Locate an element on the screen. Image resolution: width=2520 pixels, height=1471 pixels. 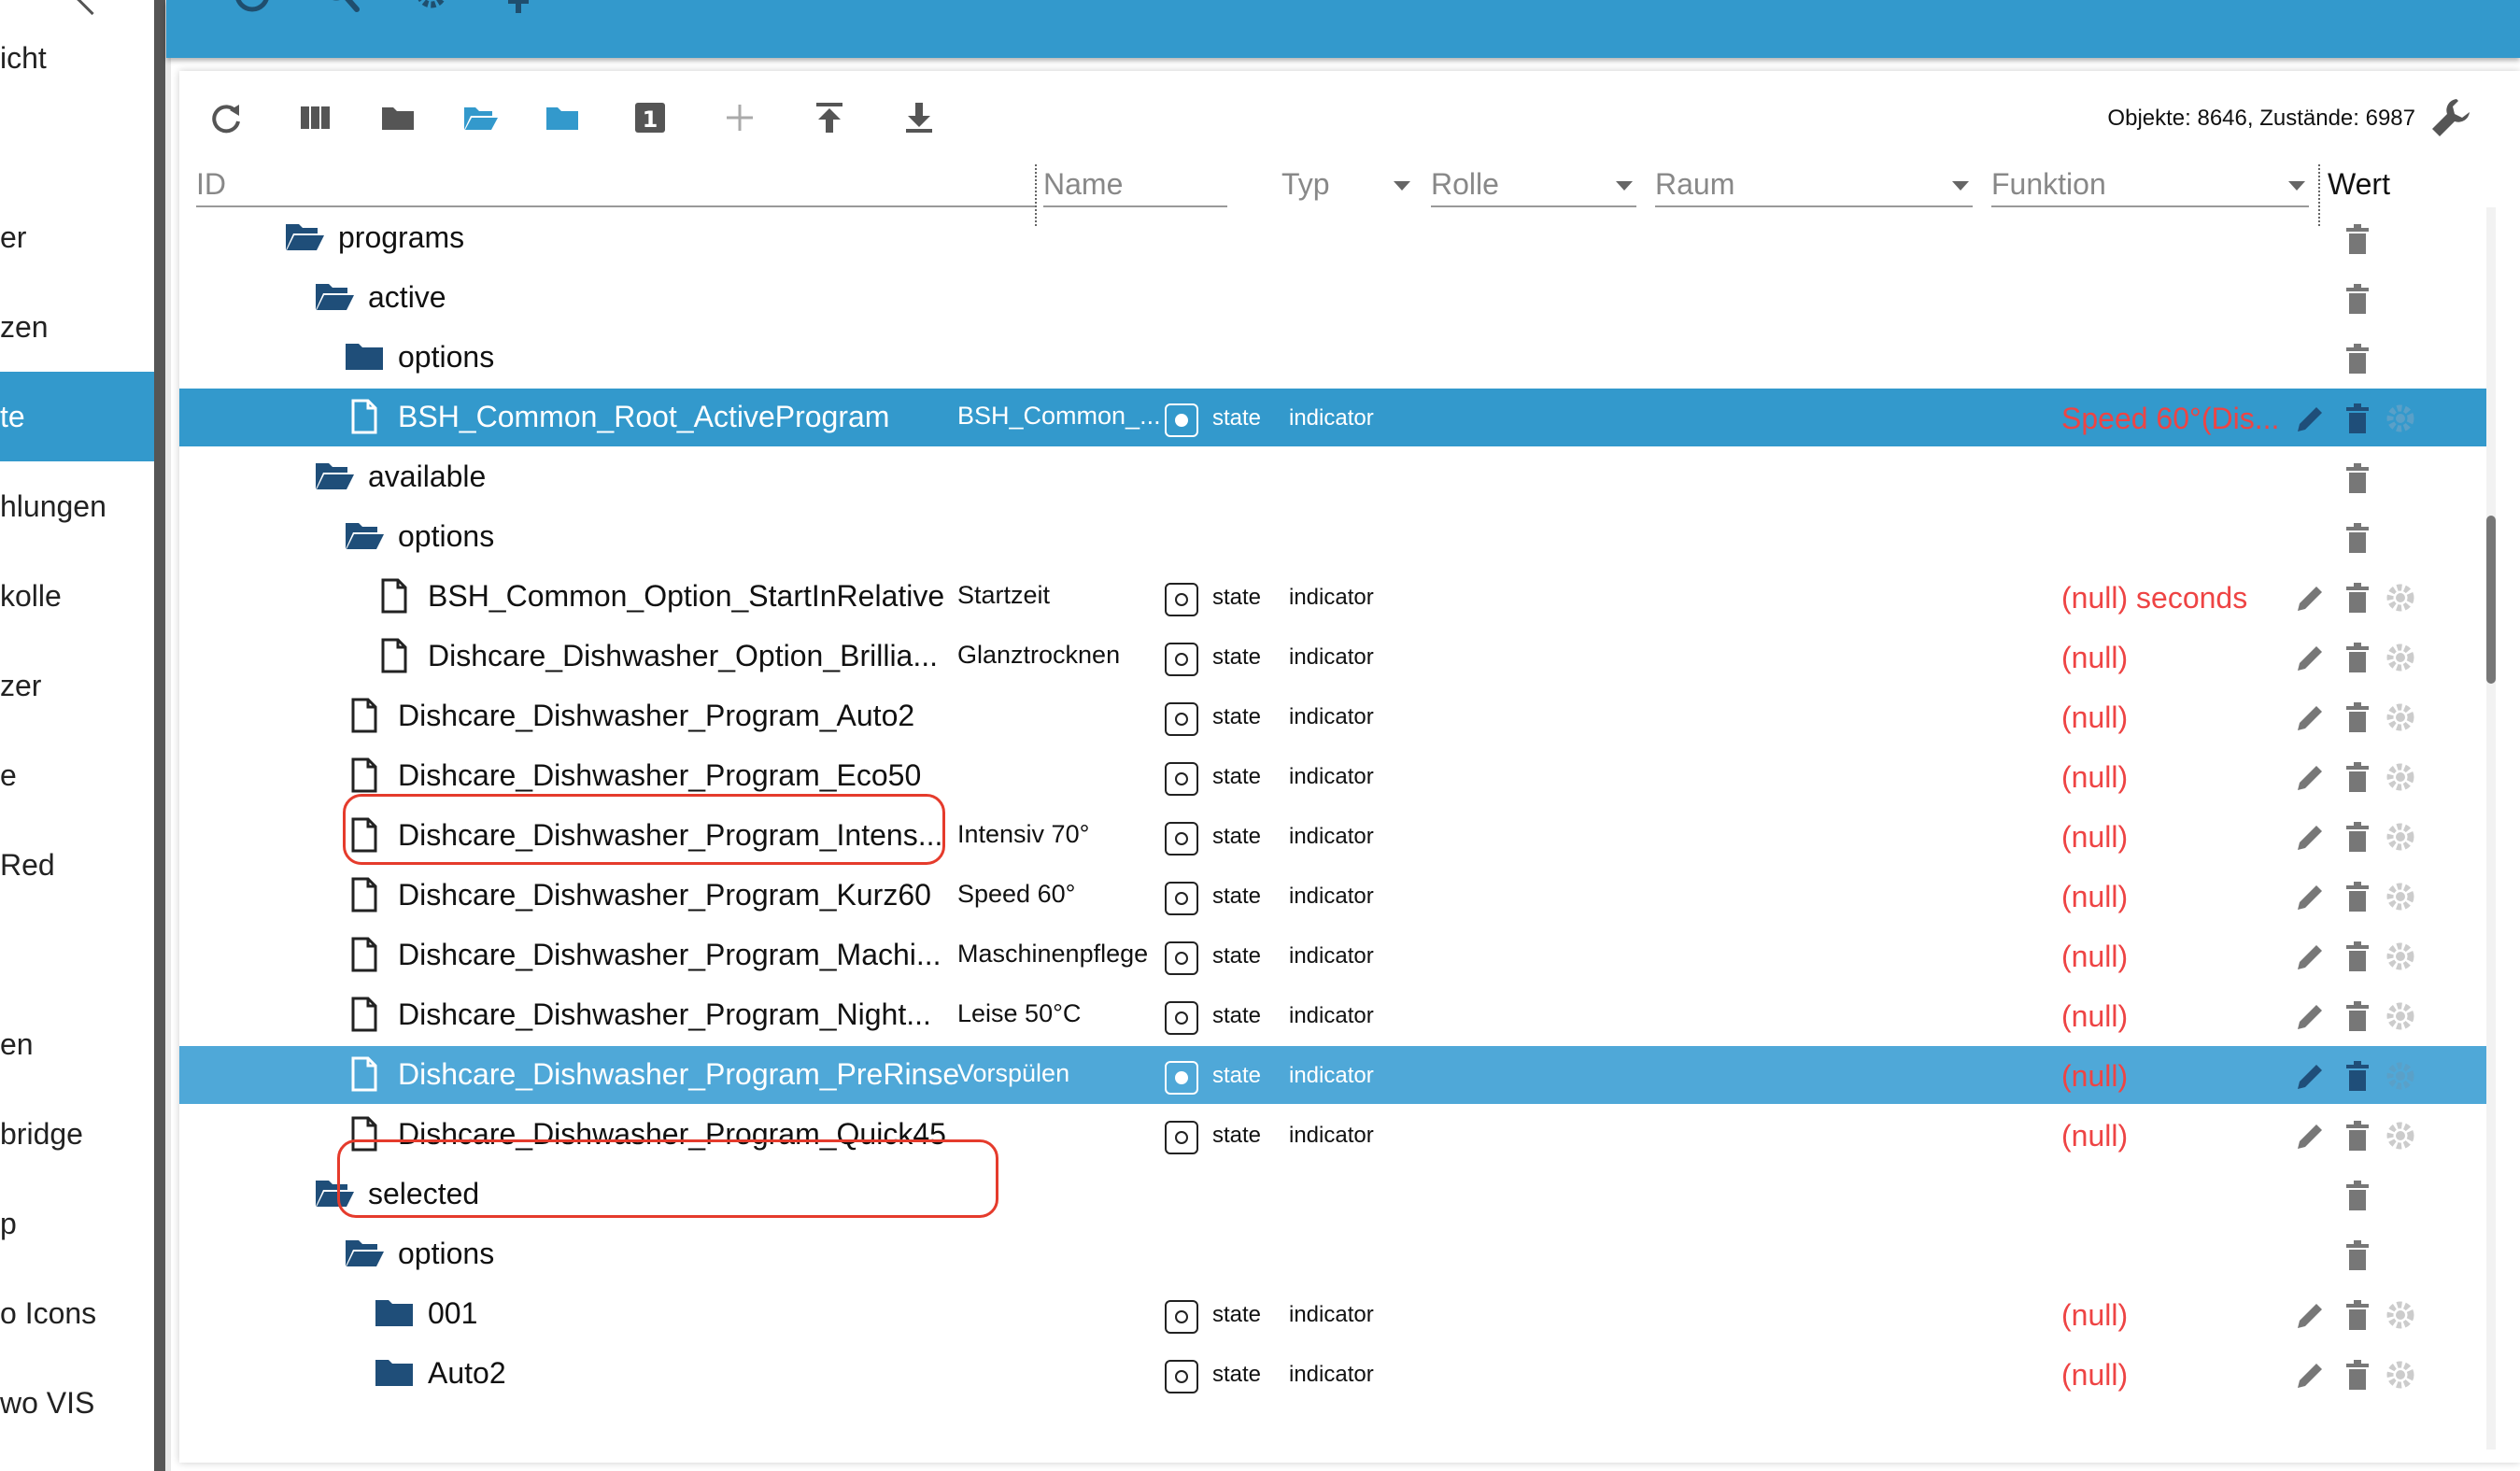
object-id: active is located at coordinates (407, 297).